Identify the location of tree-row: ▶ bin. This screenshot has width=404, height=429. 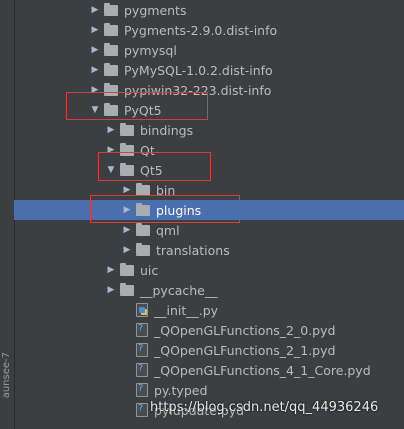
(209, 190).